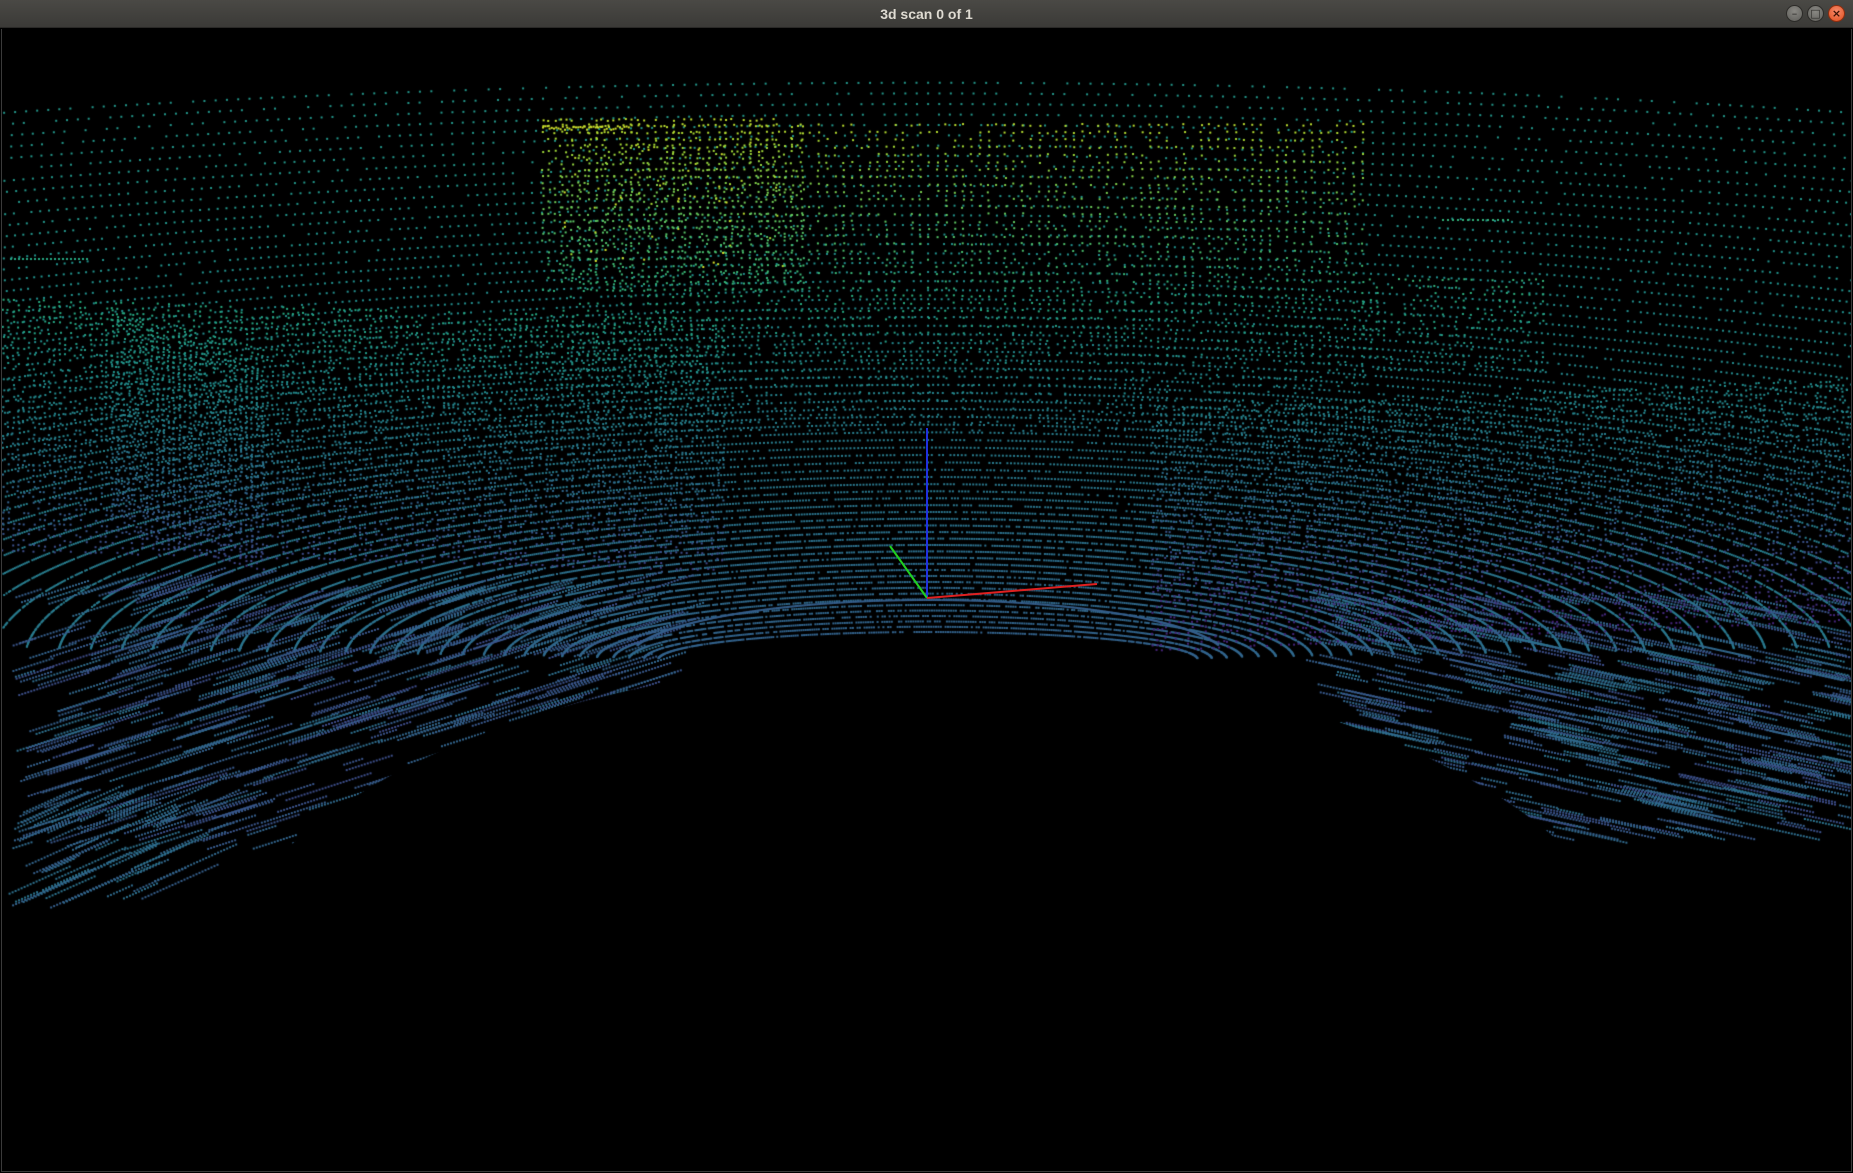 This screenshot has width=1853, height=1173. I want to click on title-bar: 3d scan 0 of 1 – □ ×, so click(926, 14).